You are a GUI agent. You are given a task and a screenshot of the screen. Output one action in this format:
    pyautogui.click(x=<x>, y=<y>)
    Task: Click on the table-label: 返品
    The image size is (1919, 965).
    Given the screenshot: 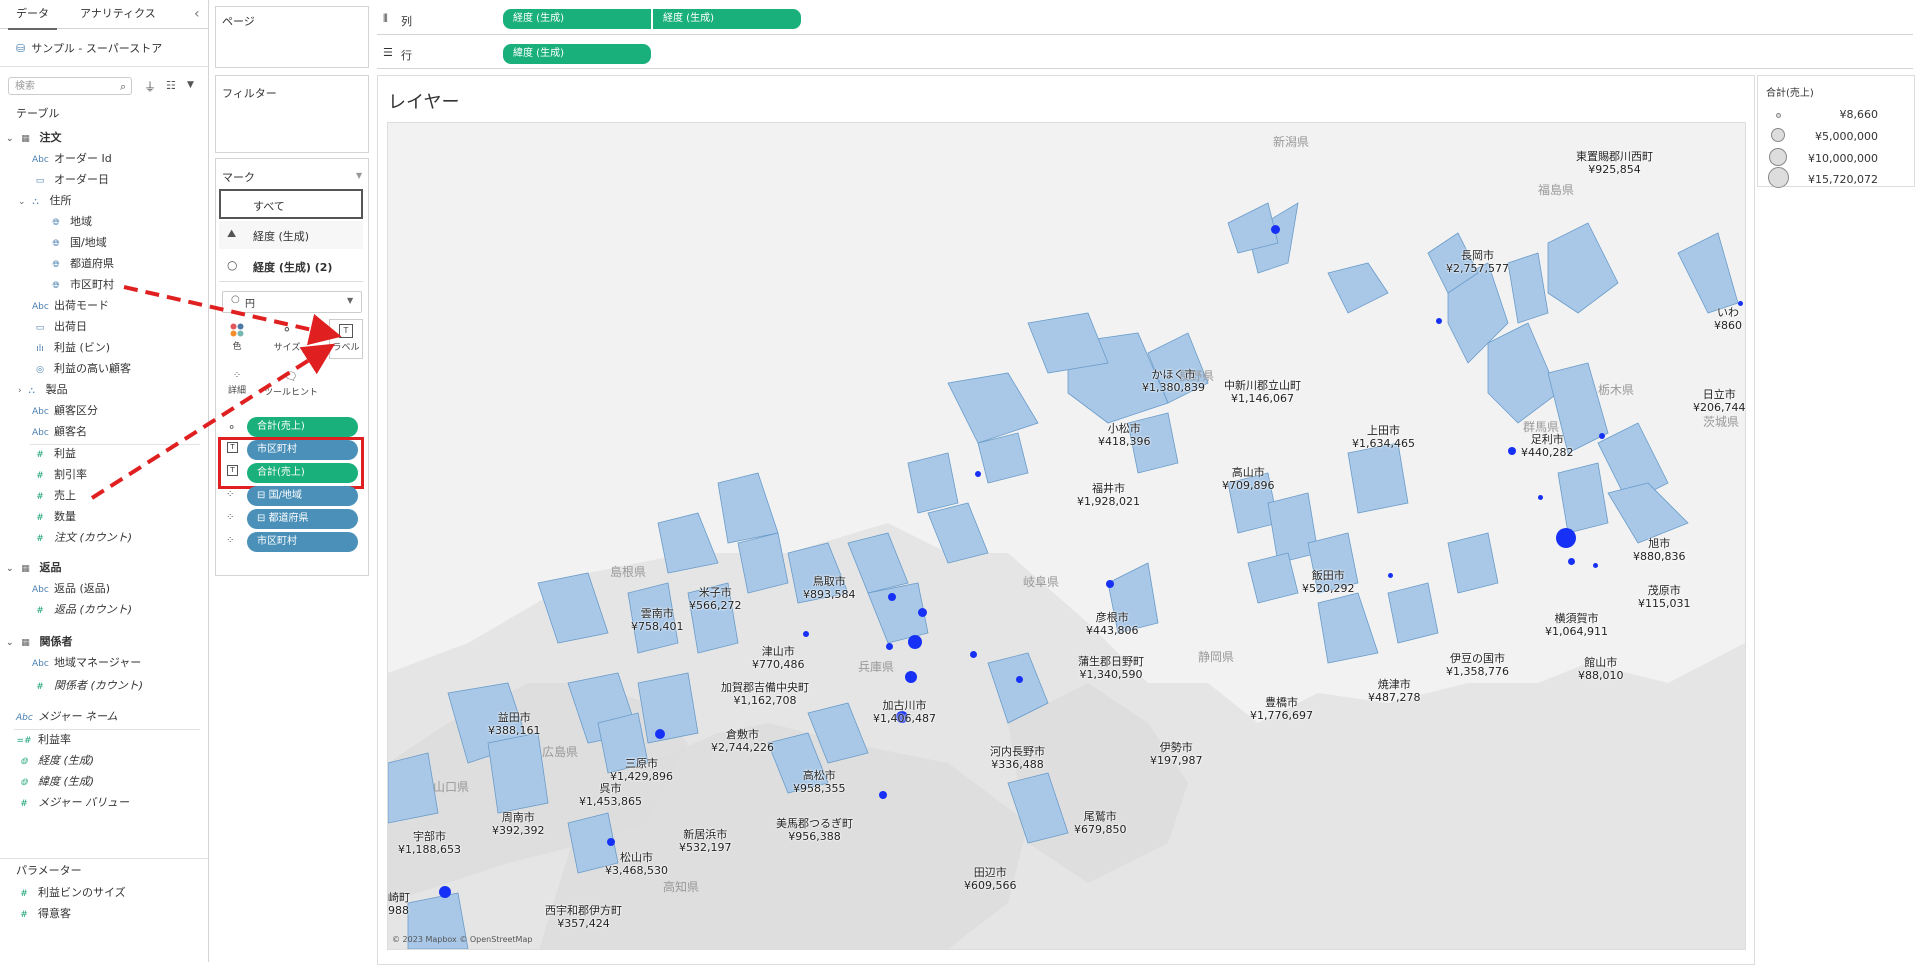 What is the action you would take?
    pyautogui.click(x=50, y=567)
    